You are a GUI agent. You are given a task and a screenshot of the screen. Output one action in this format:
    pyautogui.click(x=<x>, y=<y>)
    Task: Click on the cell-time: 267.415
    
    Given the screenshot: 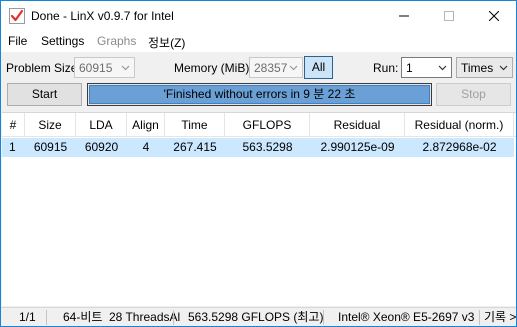 What is the action you would take?
    pyautogui.click(x=195, y=147)
    